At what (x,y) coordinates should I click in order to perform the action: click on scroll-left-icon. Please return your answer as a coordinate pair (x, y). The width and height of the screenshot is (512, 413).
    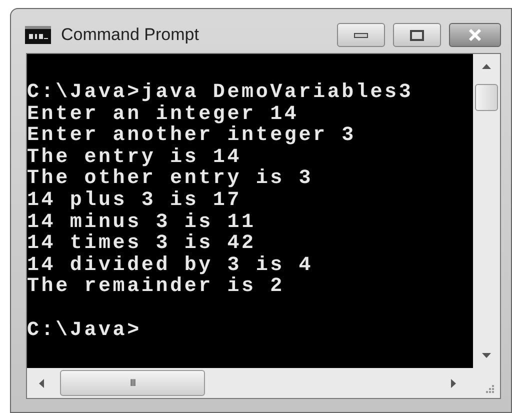
    Looking at the image, I should click on (41, 383).